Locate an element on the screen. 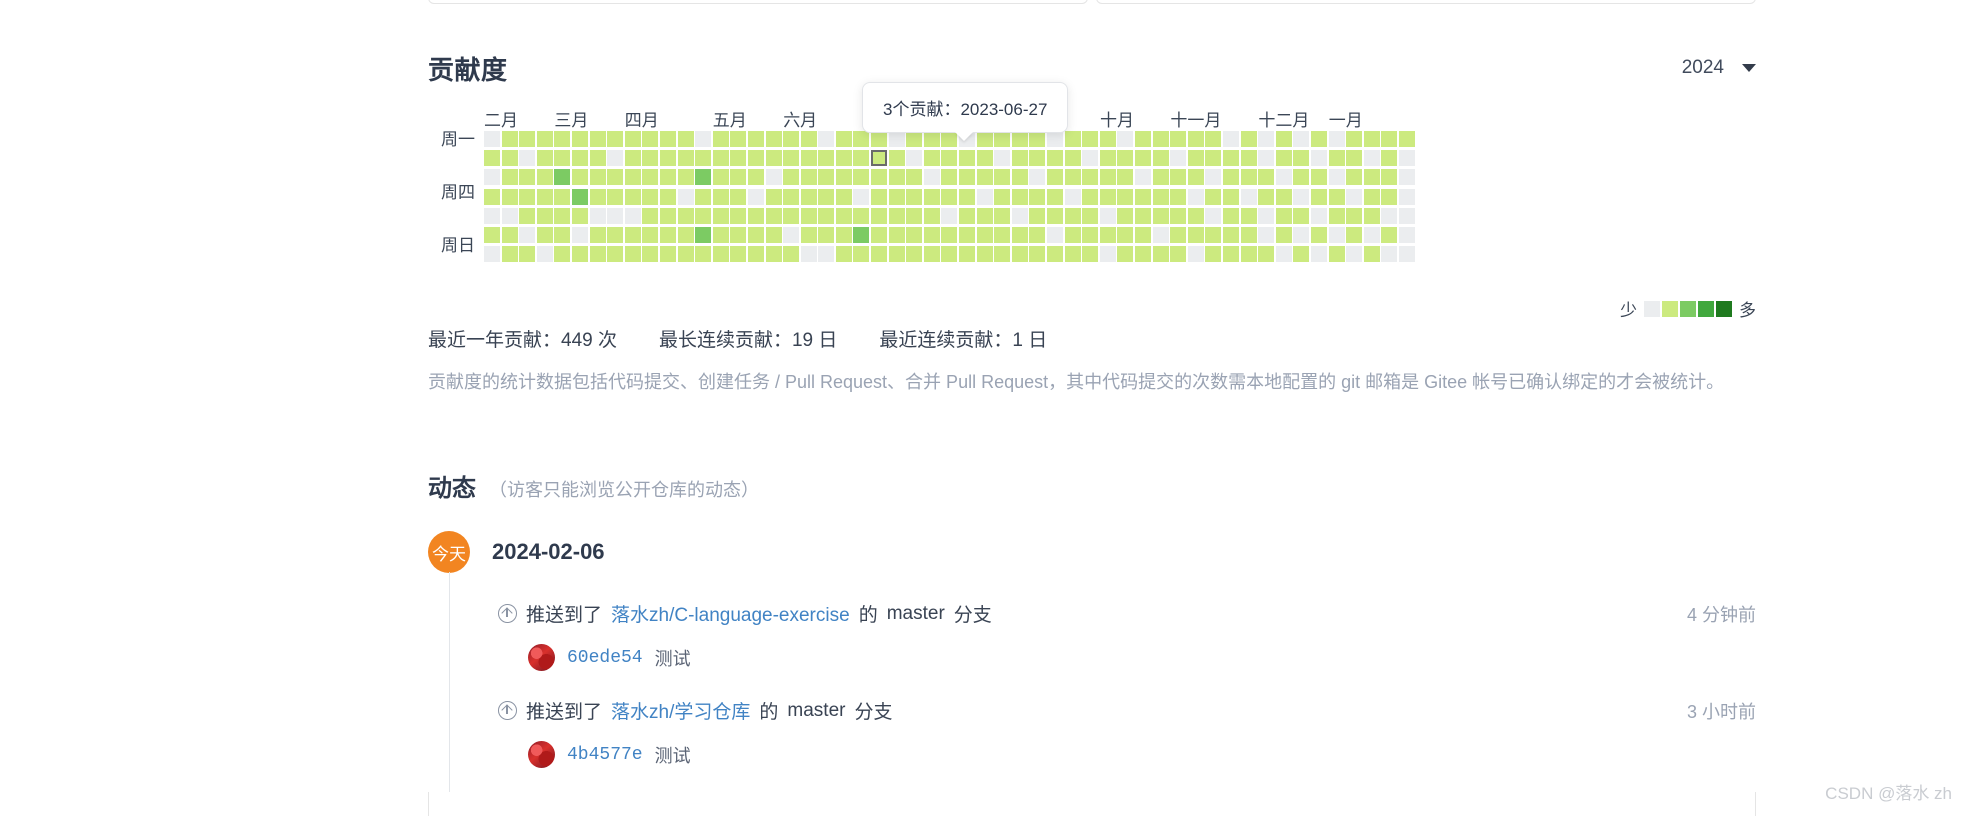 This screenshot has width=1968, height=816. contribution-heatmap is located at coordinates (949, 197).